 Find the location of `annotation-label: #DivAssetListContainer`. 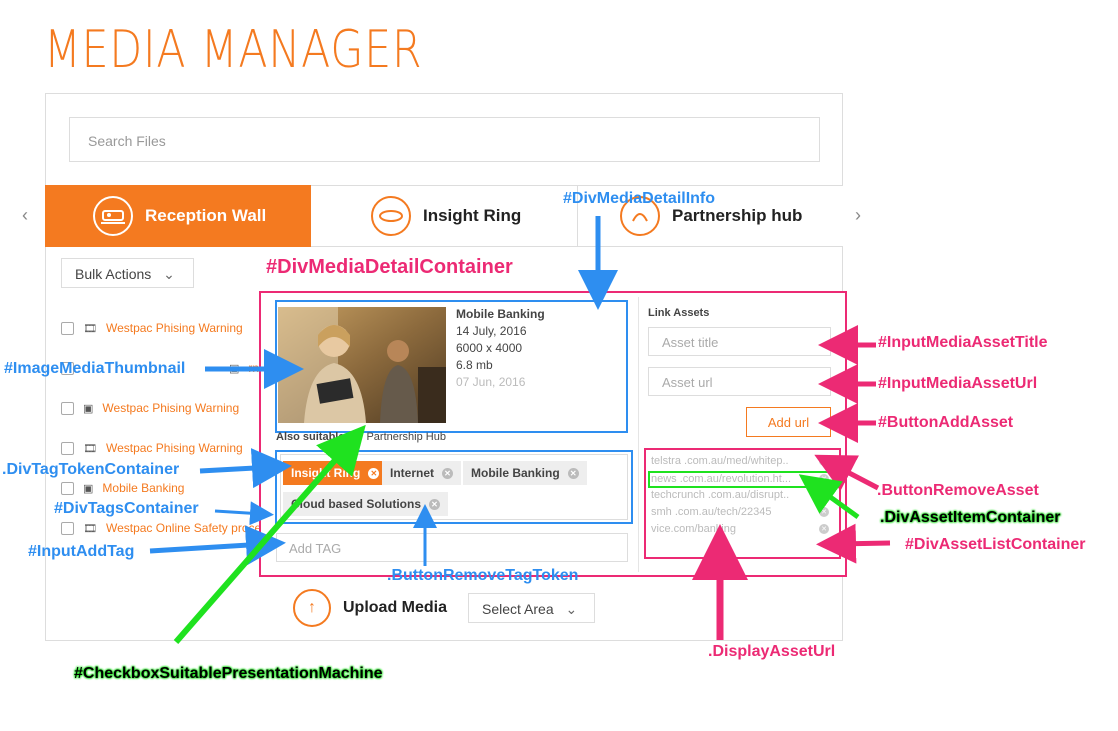

annotation-label: #DivAssetListContainer is located at coordinates (995, 544).